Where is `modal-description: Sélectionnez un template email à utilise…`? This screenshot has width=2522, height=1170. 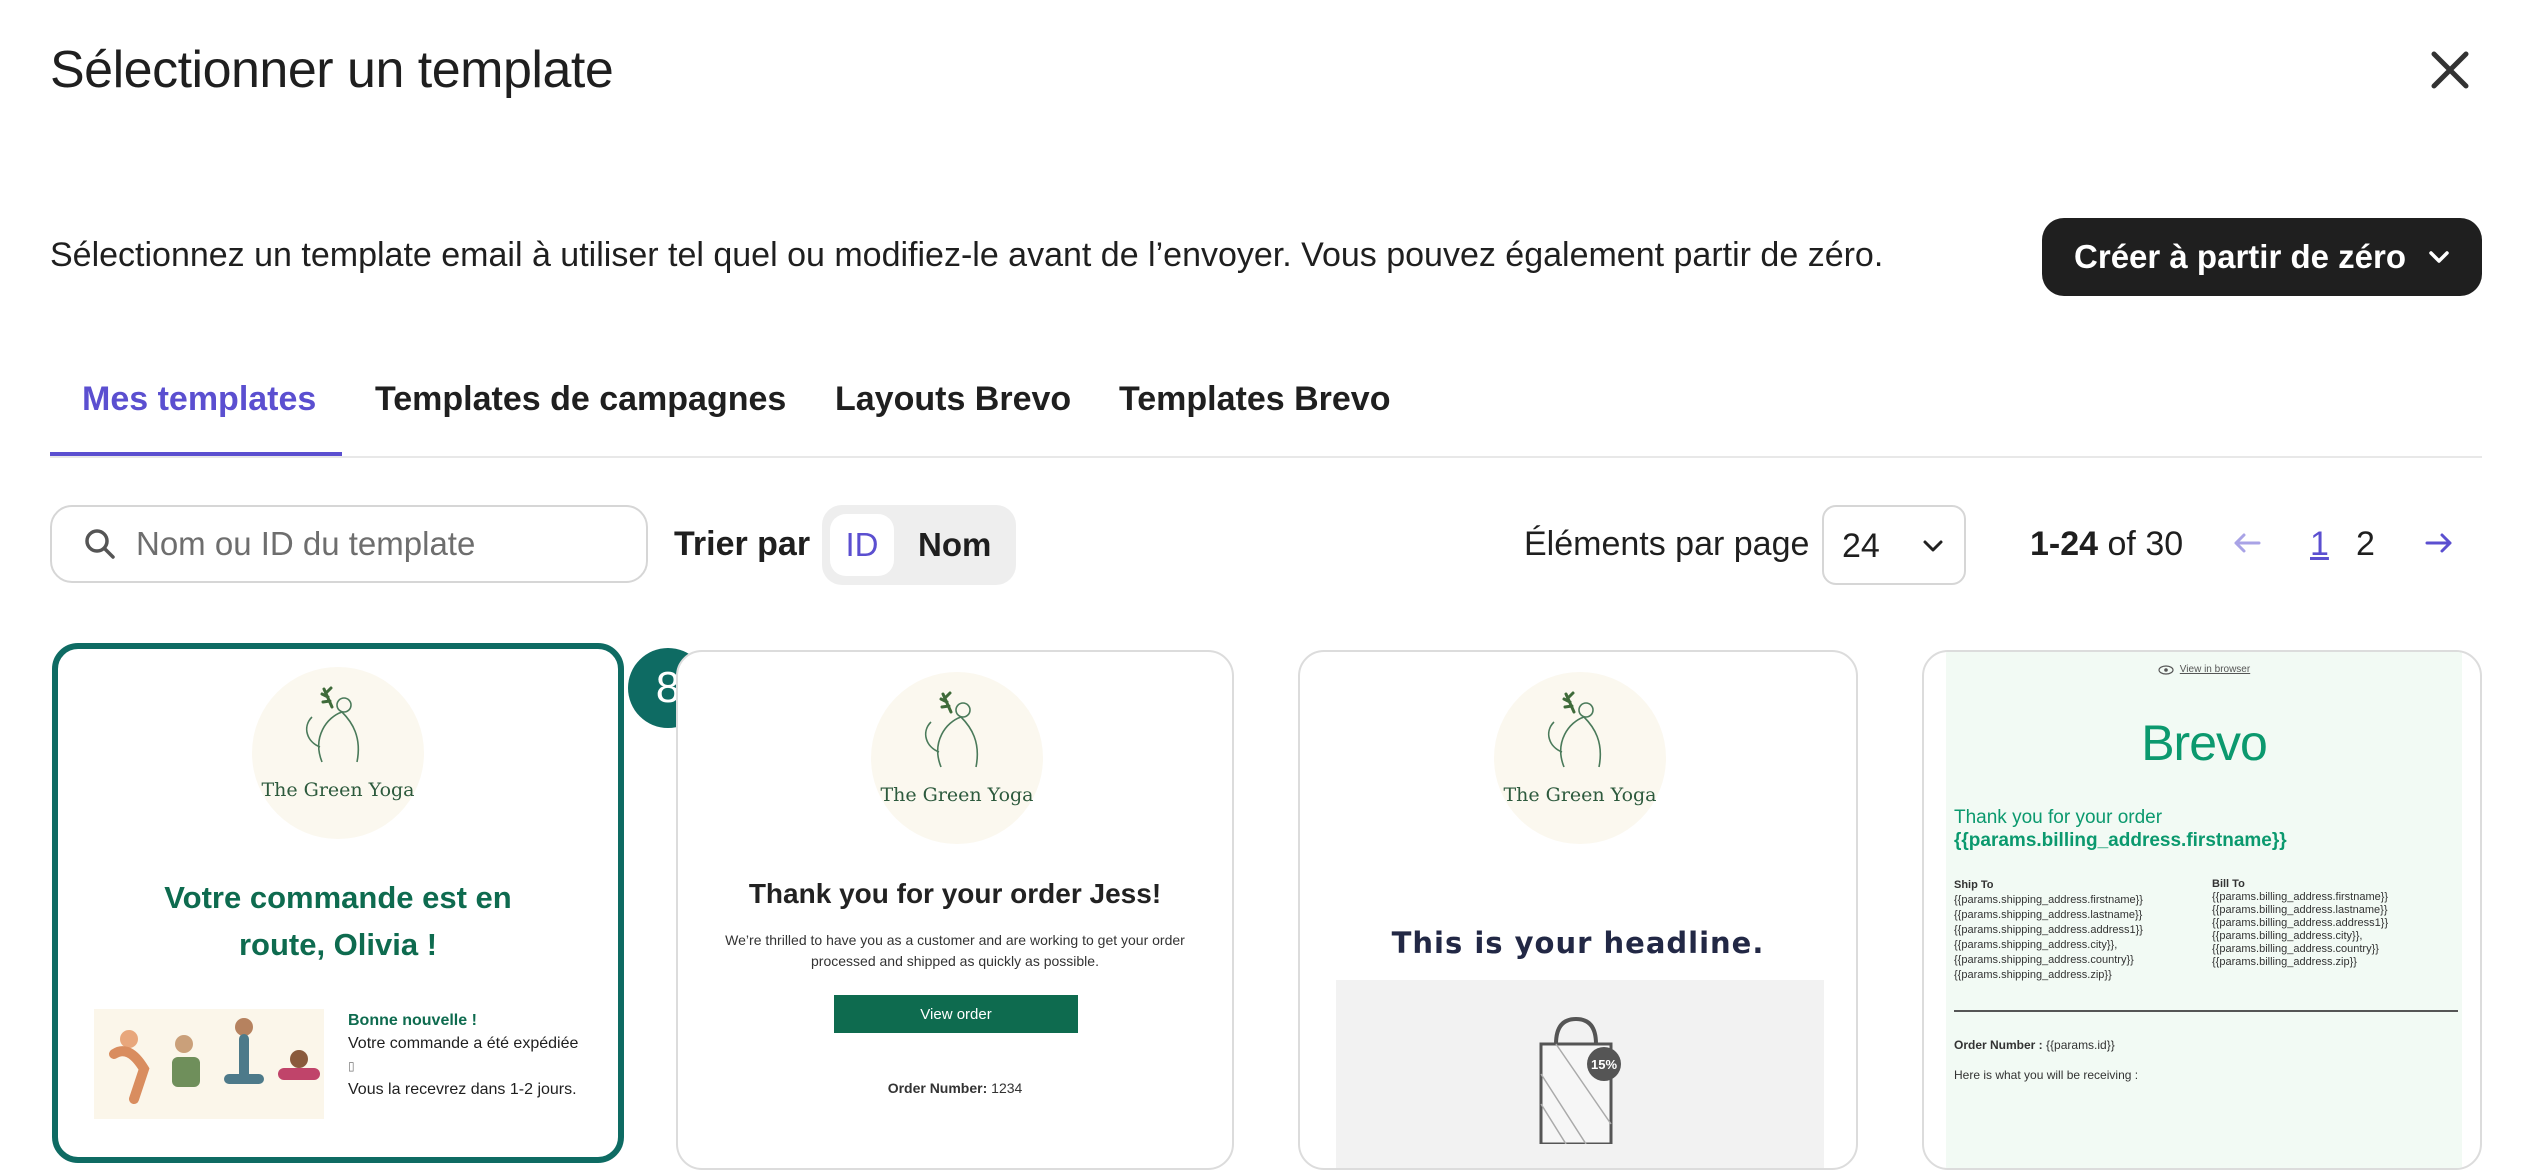
modal-description: Sélectionnez un template email à utilise… is located at coordinates (967, 255).